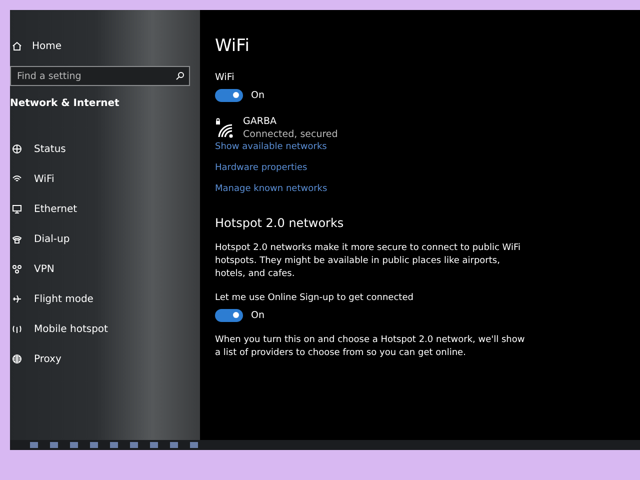  What do you see at coordinates (225, 77) in the screenshot?
I see `toggle-label: WiFi` at bounding box center [225, 77].